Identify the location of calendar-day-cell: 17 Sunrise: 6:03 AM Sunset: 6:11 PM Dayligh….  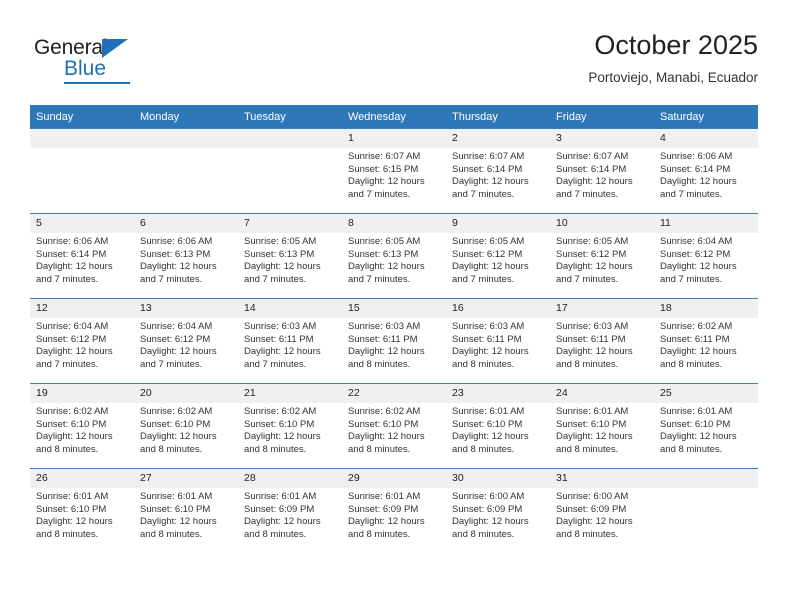
(602, 341).